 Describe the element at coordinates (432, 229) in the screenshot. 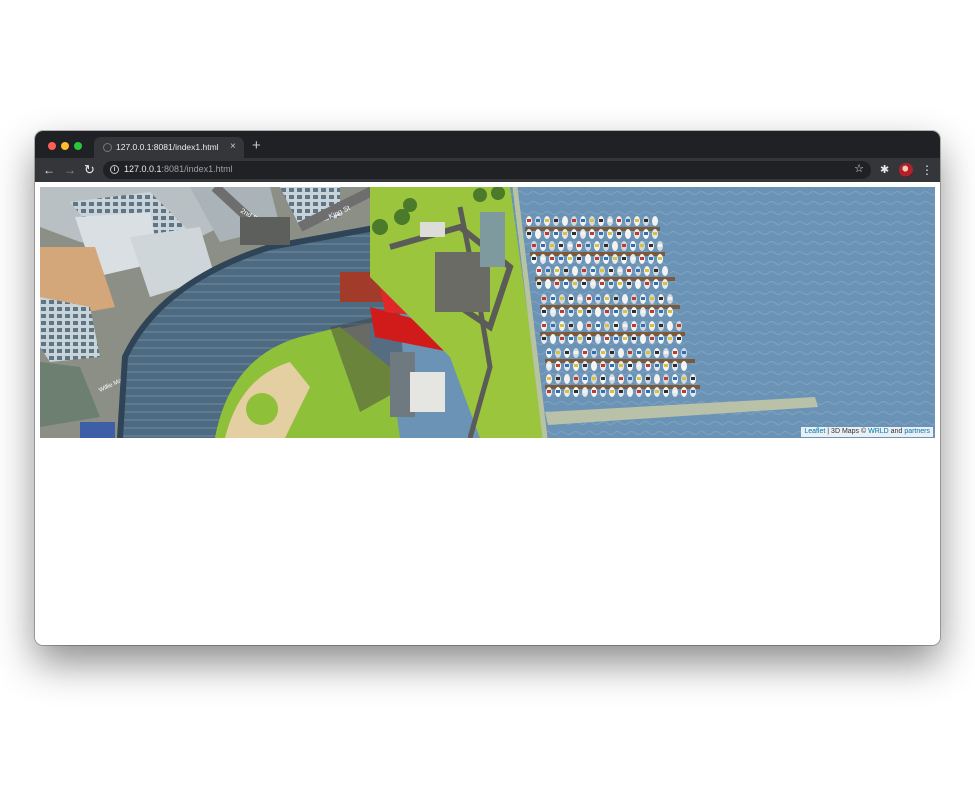

I see `small-building` at that location.